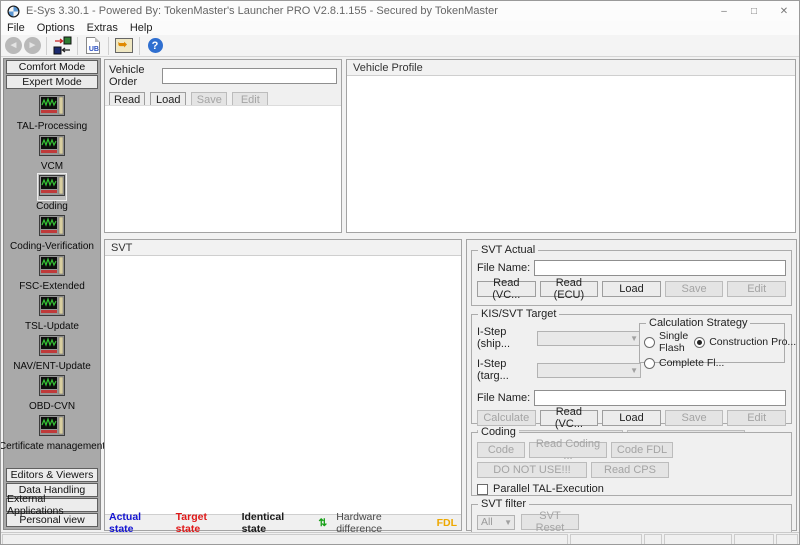 Image resolution: width=800 pixels, height=545 pixels. I want to click on single-flash-radio, so click(649, 342).